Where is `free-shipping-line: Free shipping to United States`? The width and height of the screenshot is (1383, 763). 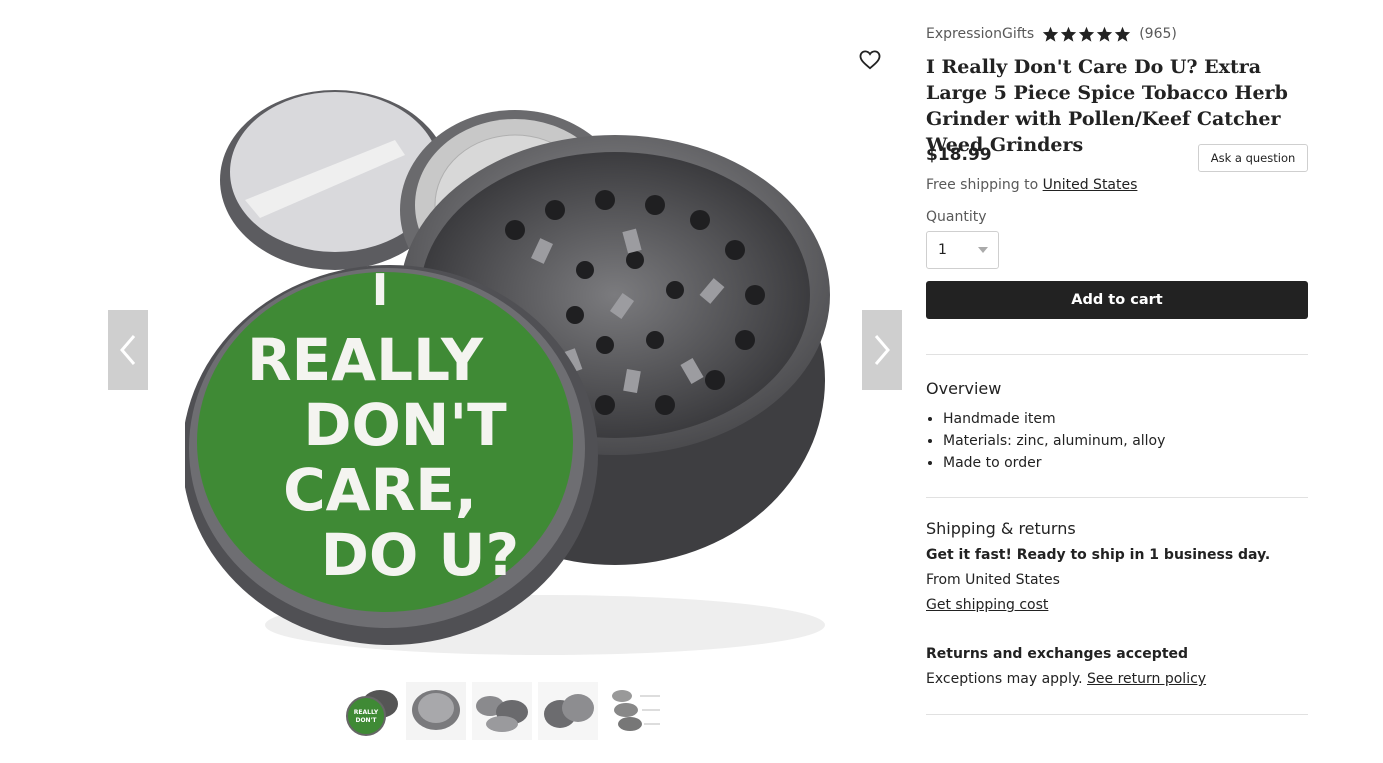 free-shipping-line: Free shipping to United States is located at coordinates (1031, 185).